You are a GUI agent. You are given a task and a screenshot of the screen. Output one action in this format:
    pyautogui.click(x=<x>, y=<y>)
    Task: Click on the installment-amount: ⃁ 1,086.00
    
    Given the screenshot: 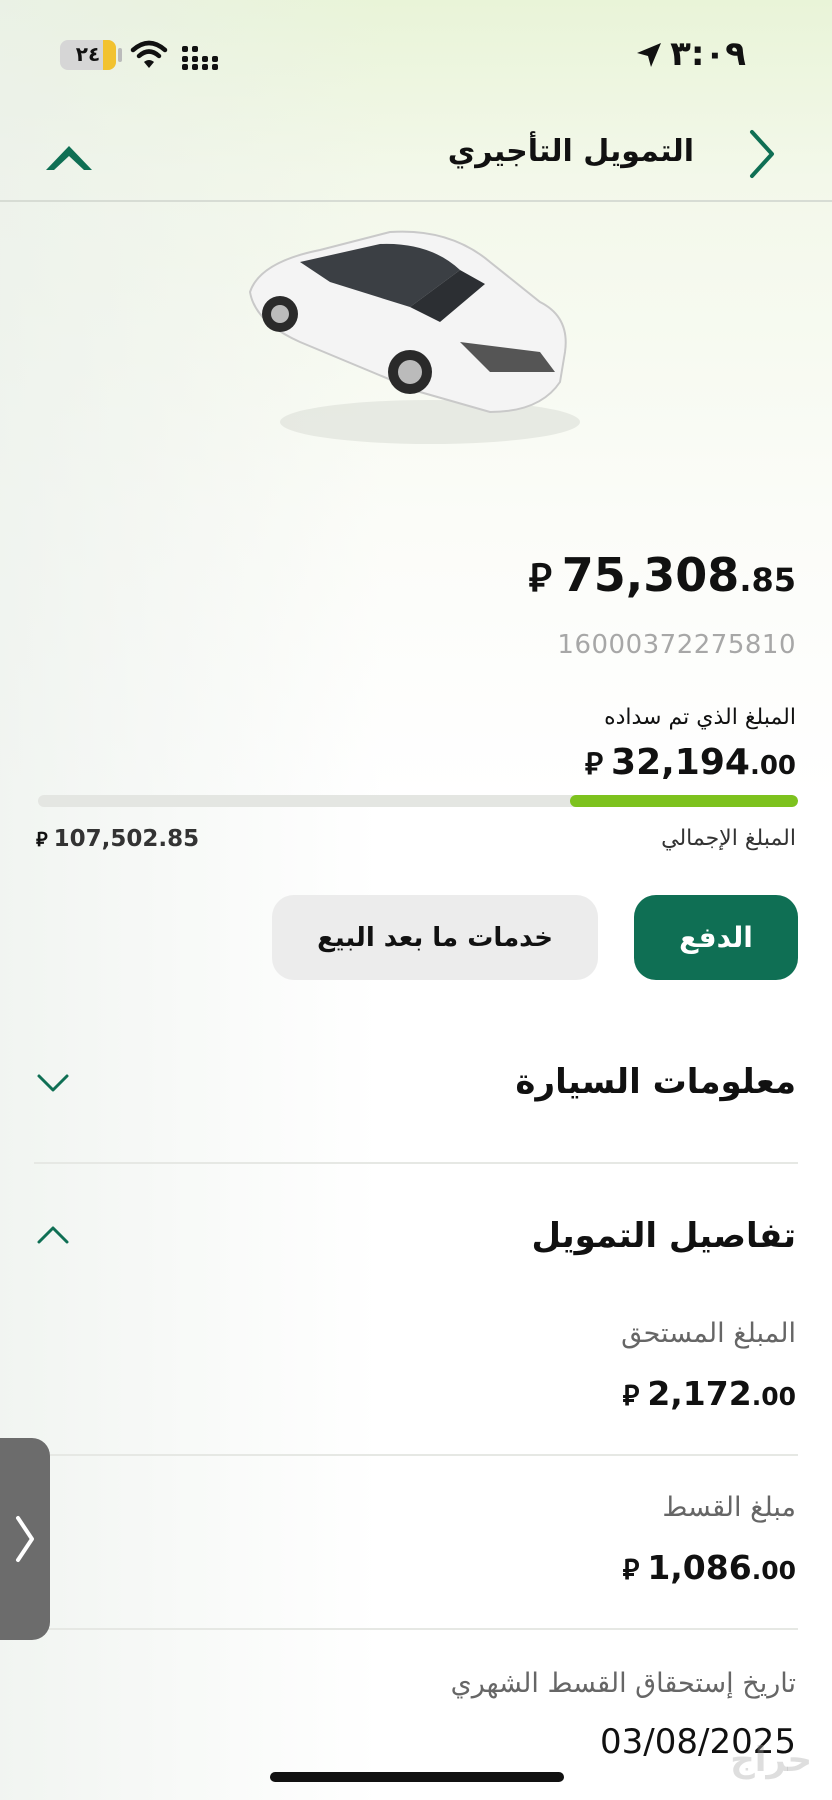 What is the action you would take?
    pyautogui.click(x=709, y=1567)
    